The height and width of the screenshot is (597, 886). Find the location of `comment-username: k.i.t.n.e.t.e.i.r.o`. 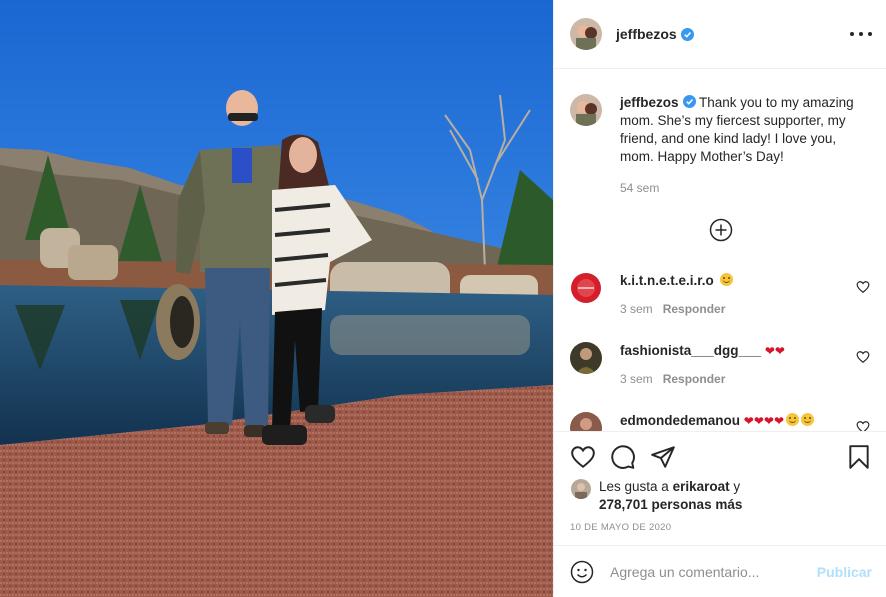

comment-username: k.i.t.n.e.t.e.i.r.o is located at coordinates (667, 280).